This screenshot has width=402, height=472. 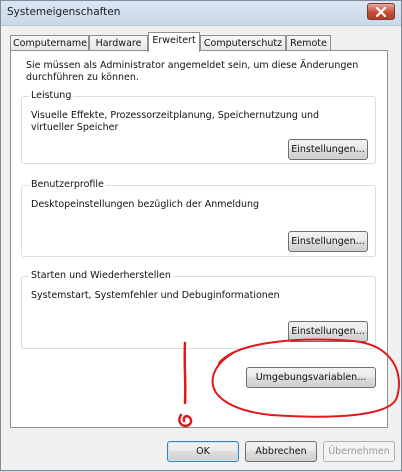 I want to click on group-startup-legend: Starten und Wiederherstellen, so click(x=101, y=276).